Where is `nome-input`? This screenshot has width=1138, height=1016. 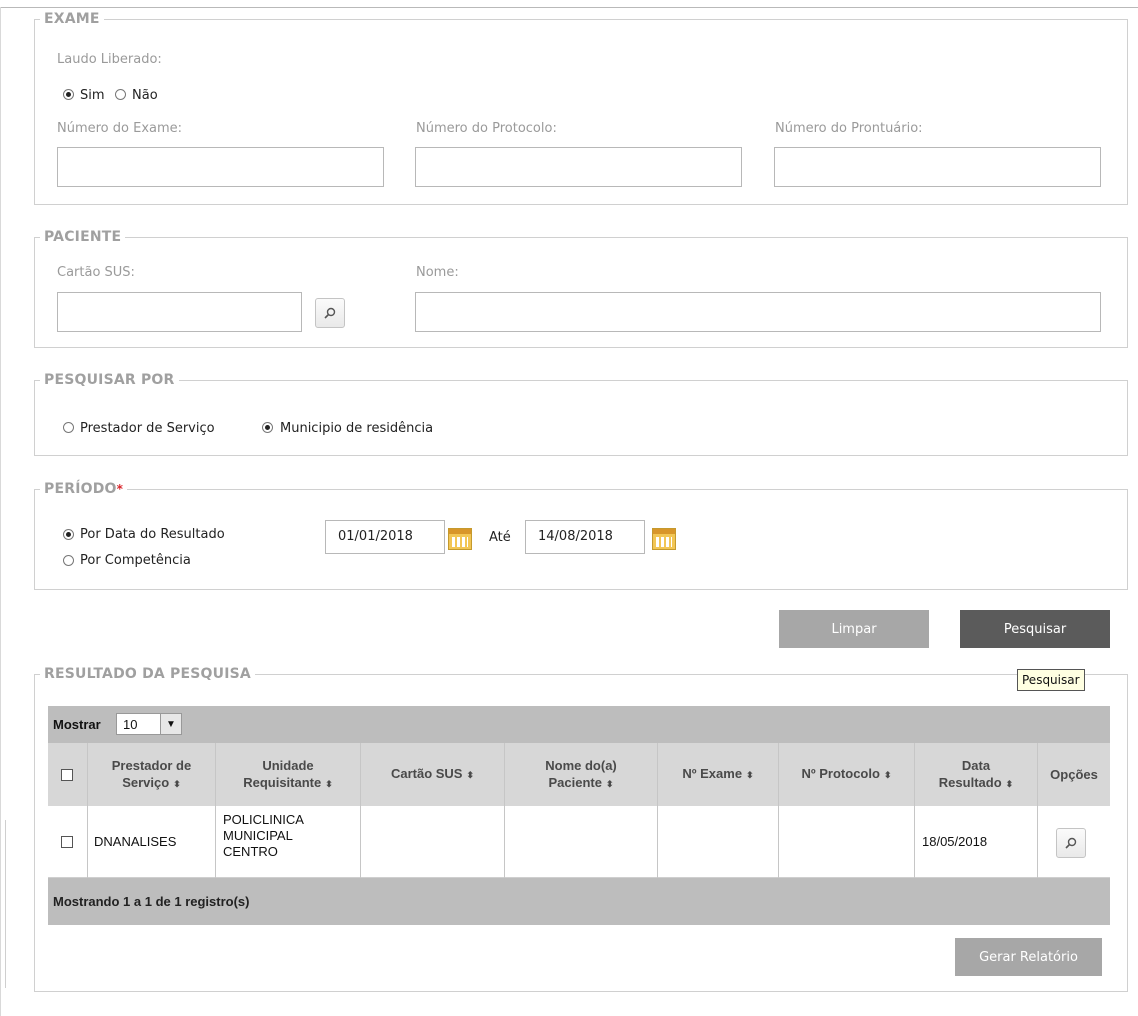 nome-input is located at coordinates (758, 312).